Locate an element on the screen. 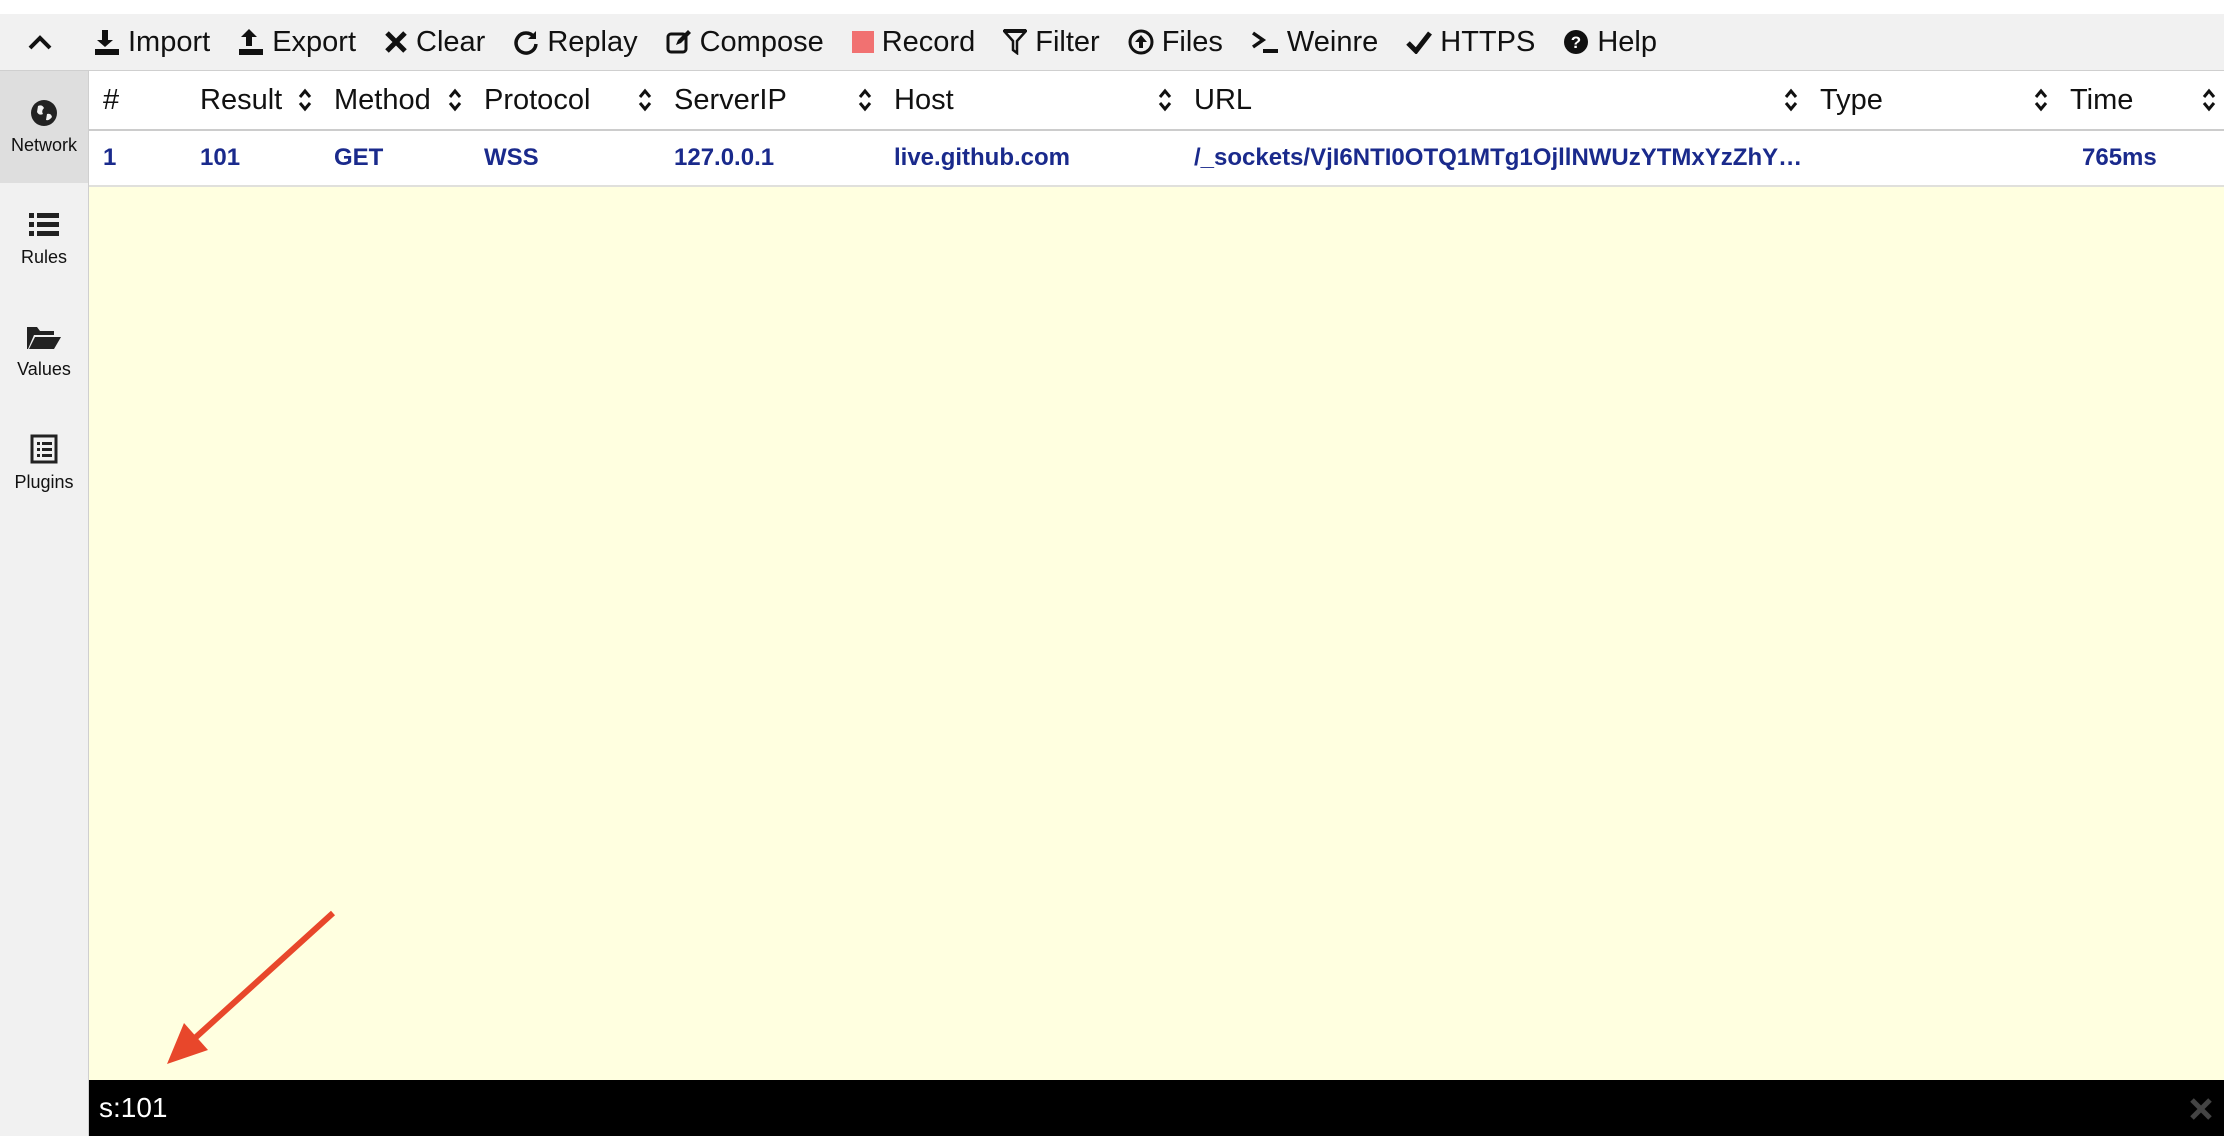 This screenshot has height=1136, width=2224. filter-button: Filter is located at coordinates (1051, 42).